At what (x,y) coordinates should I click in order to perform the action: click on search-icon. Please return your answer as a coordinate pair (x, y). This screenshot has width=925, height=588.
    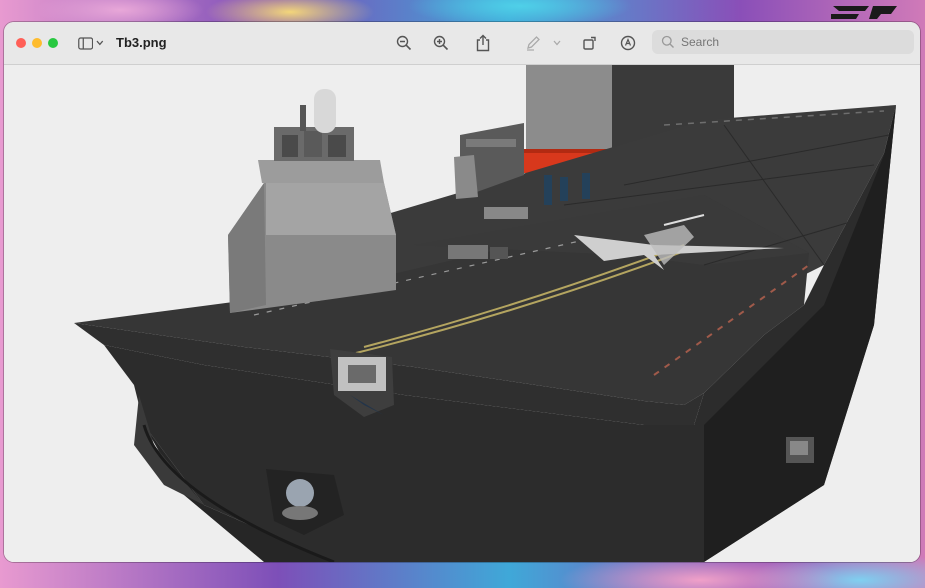
    Looking at the image, I should click on (667, 41).